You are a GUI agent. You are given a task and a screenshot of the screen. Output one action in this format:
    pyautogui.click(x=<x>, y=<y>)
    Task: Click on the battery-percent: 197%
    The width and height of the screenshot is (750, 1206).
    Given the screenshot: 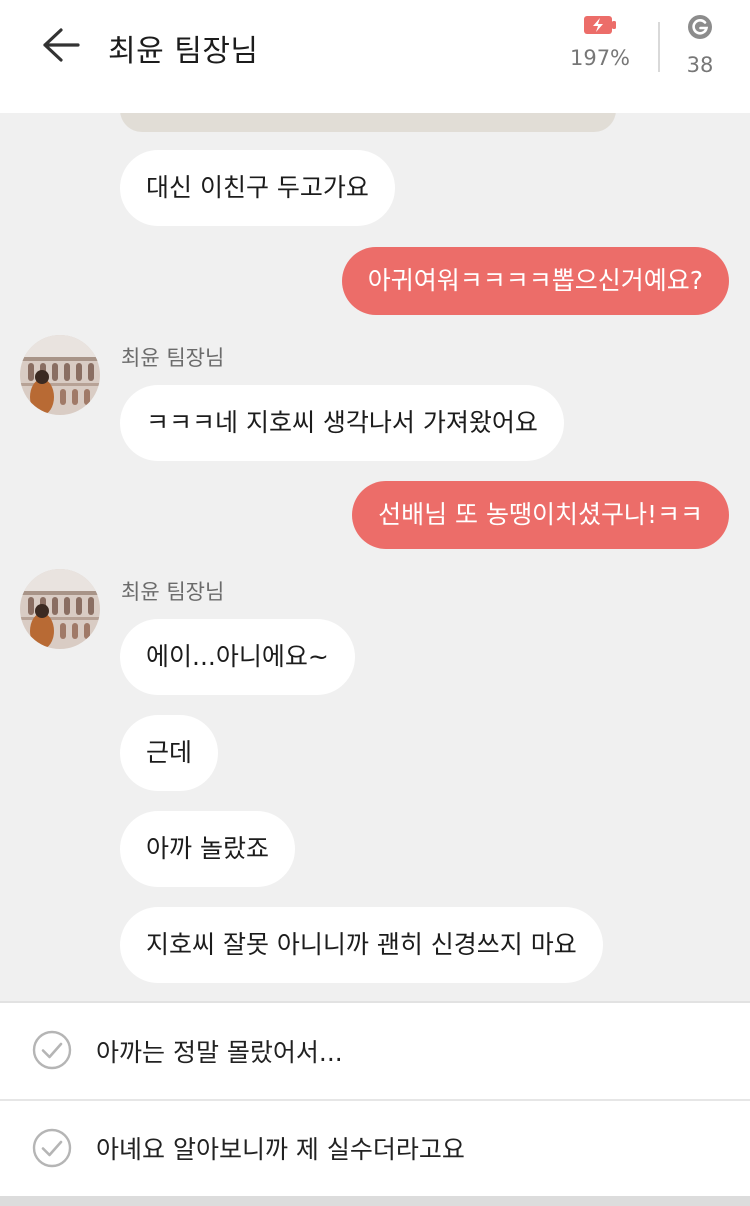 What is the action you would take?
    pyautogui.click(x=600, y=58)
    